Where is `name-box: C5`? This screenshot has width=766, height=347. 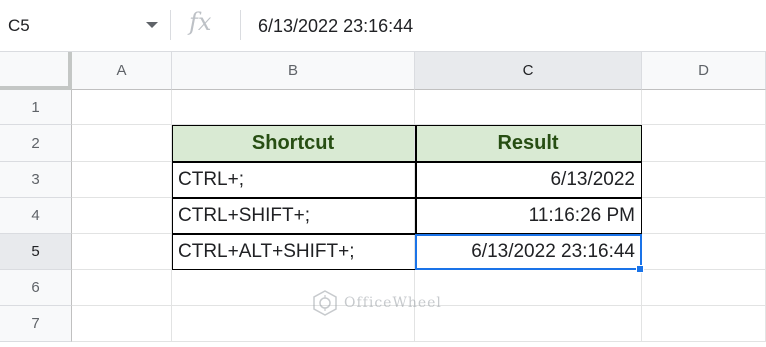
name-box: C5 is located at coordinates (84, 25).